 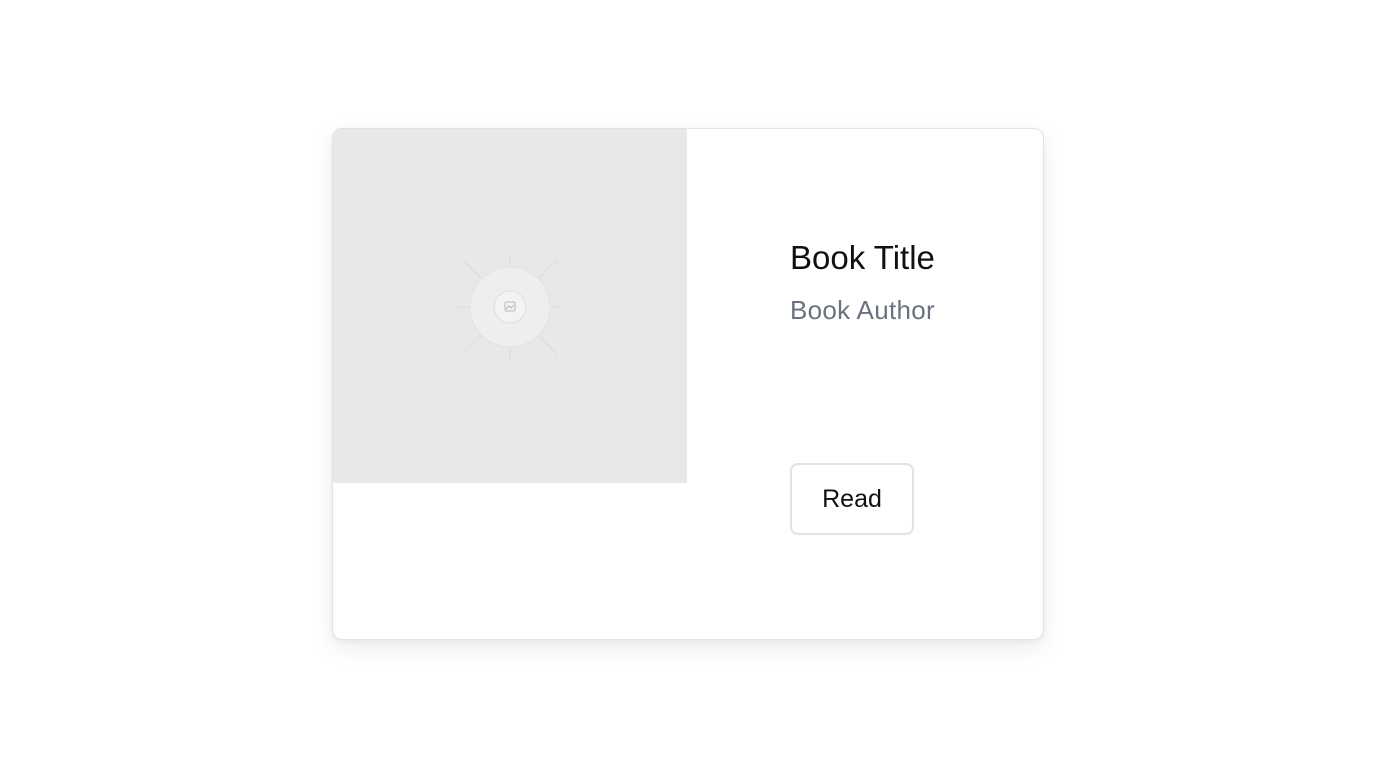 I want to click on image-placeholder-icon, so click(x=510, y=307).